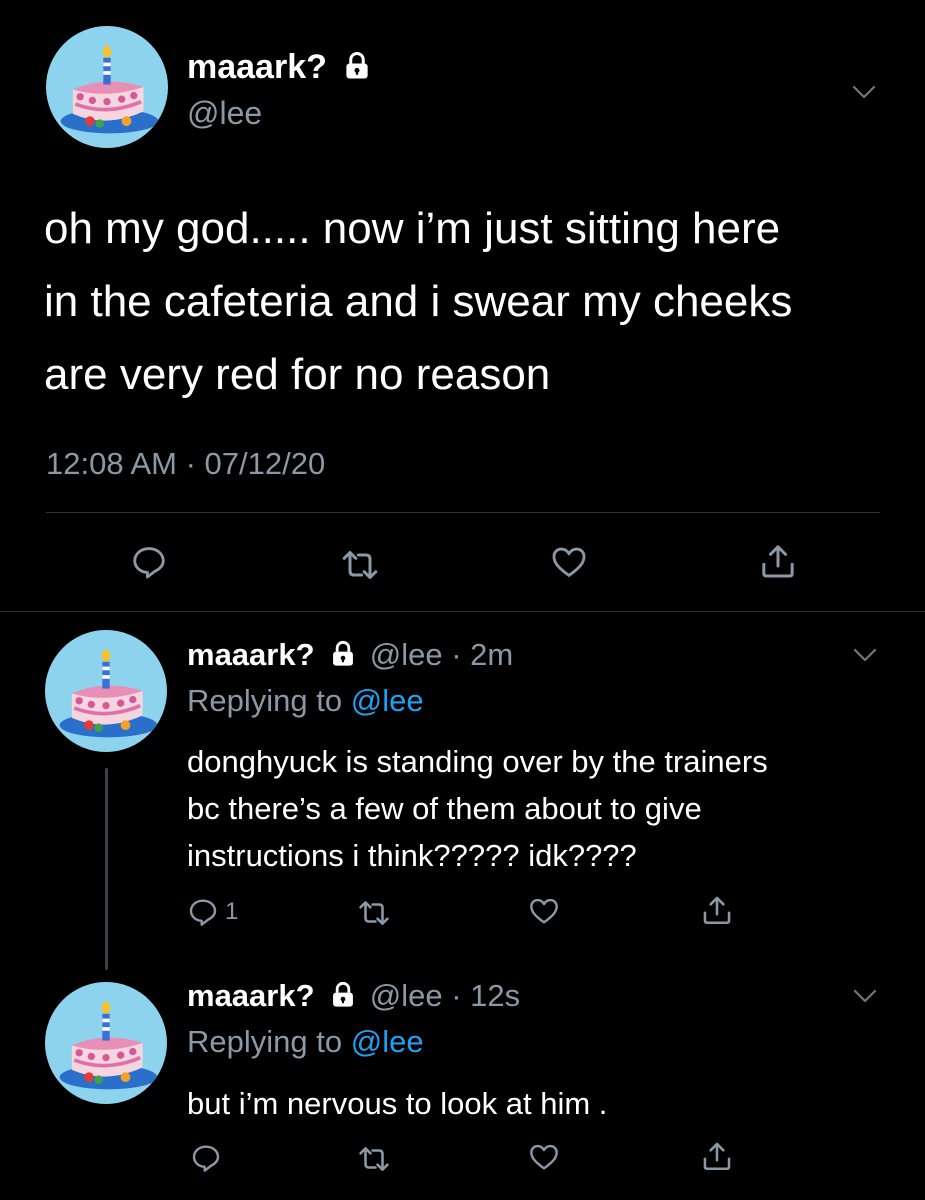  Describe the element at coordinates (486, 995) in the screenshot. I see `reply-time: · 12s` at that location.